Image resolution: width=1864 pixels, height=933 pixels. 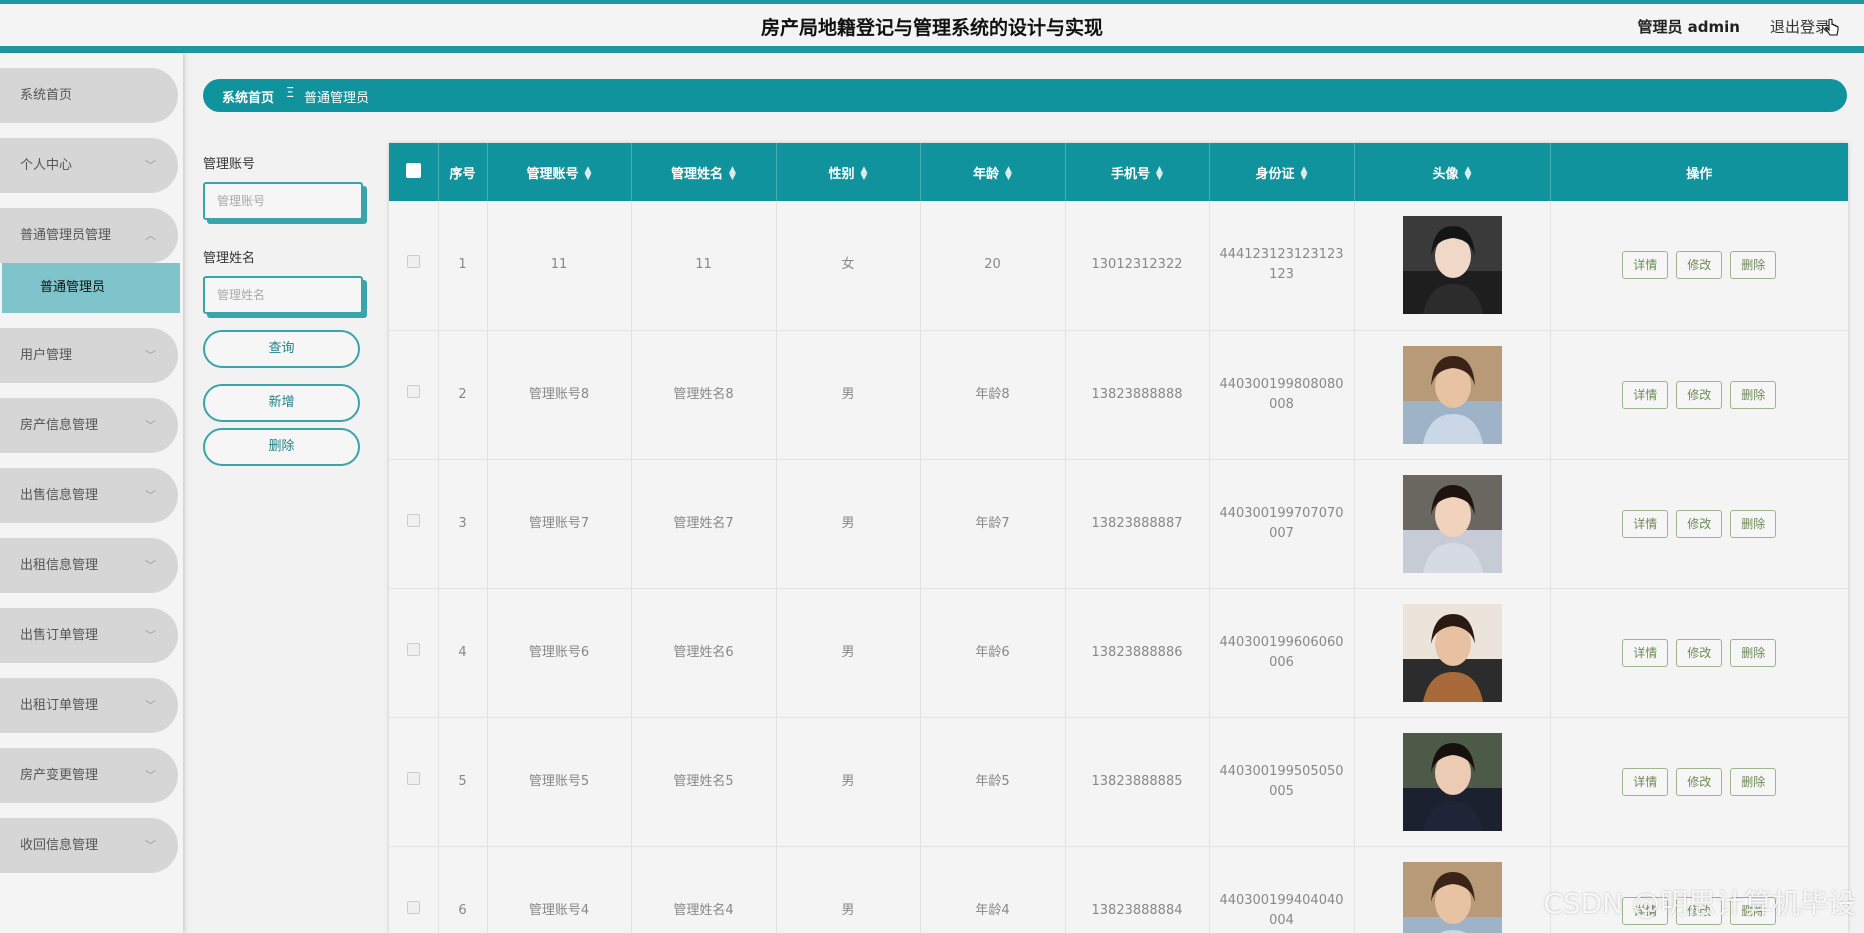 I want to click on column-header-name: 管理姓名 ▲ ▼, so click(x=704, y=172).